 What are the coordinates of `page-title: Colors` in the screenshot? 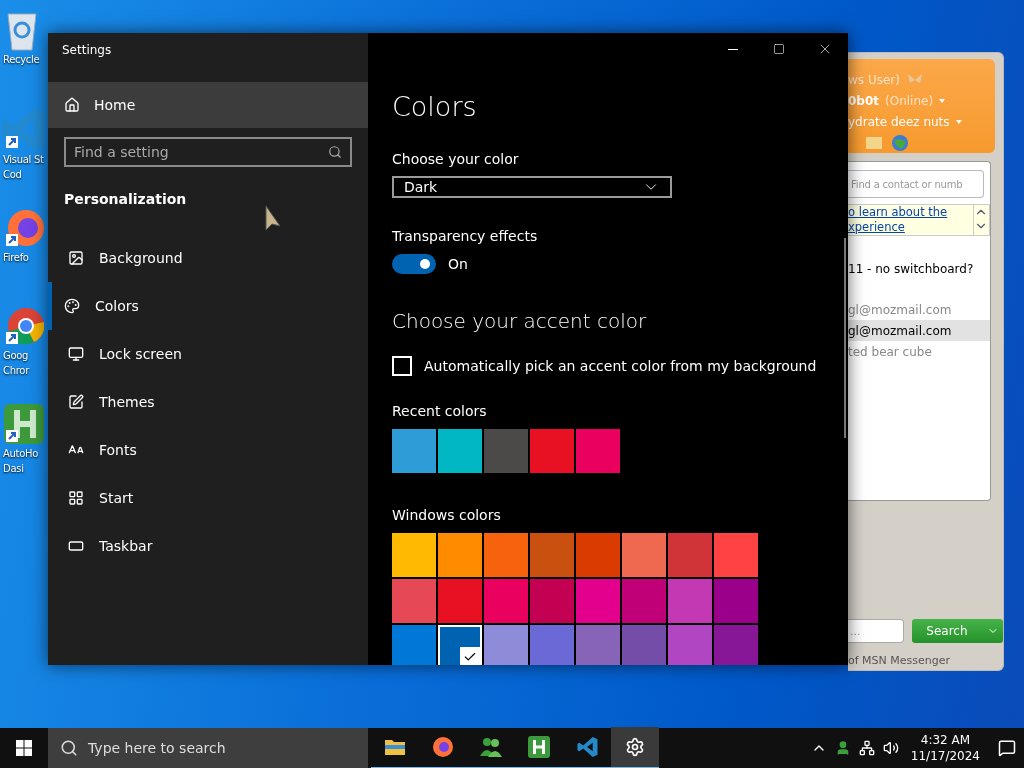 It's located at (435, 107).